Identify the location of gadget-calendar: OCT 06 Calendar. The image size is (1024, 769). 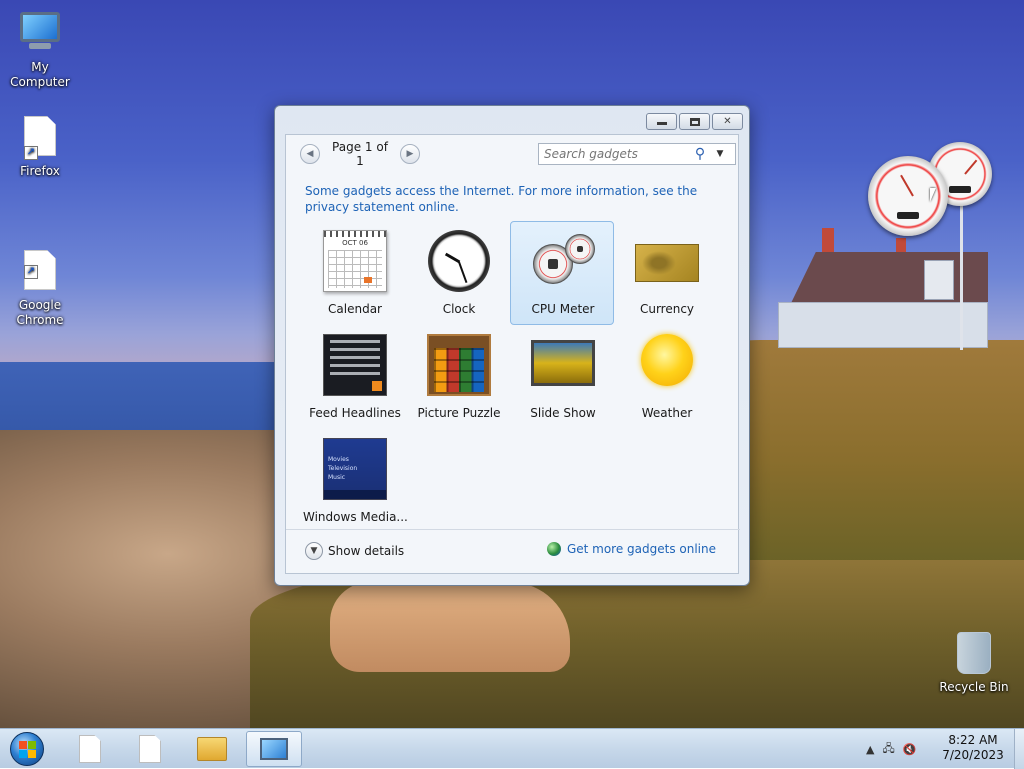
(354, 273).